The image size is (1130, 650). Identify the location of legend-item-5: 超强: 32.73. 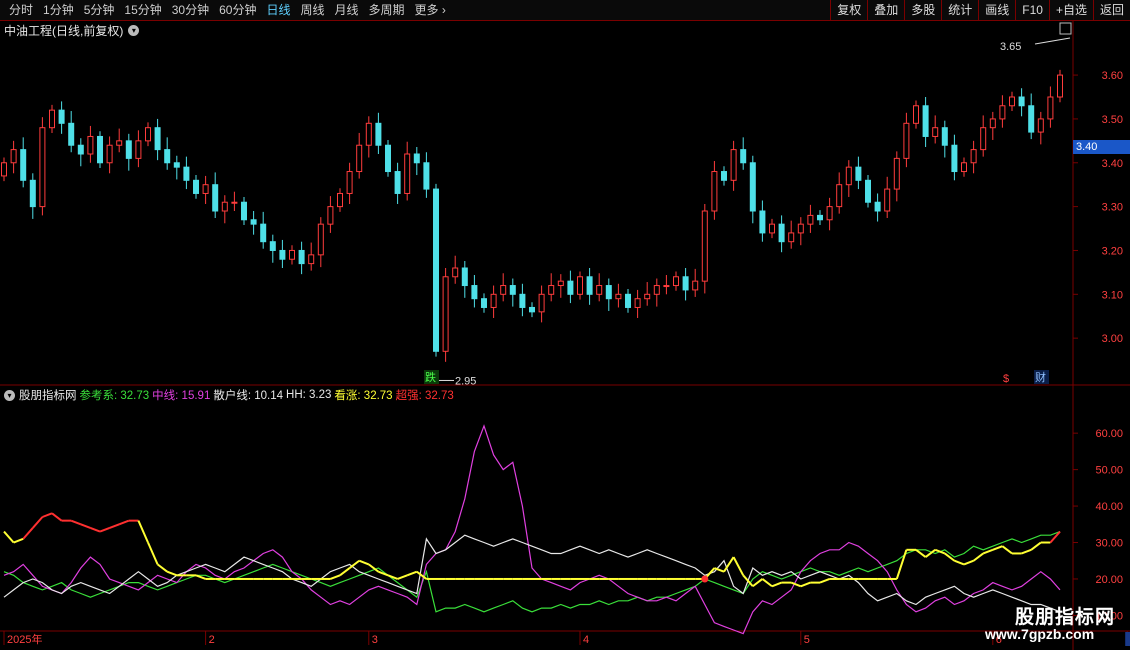
(424, 396).